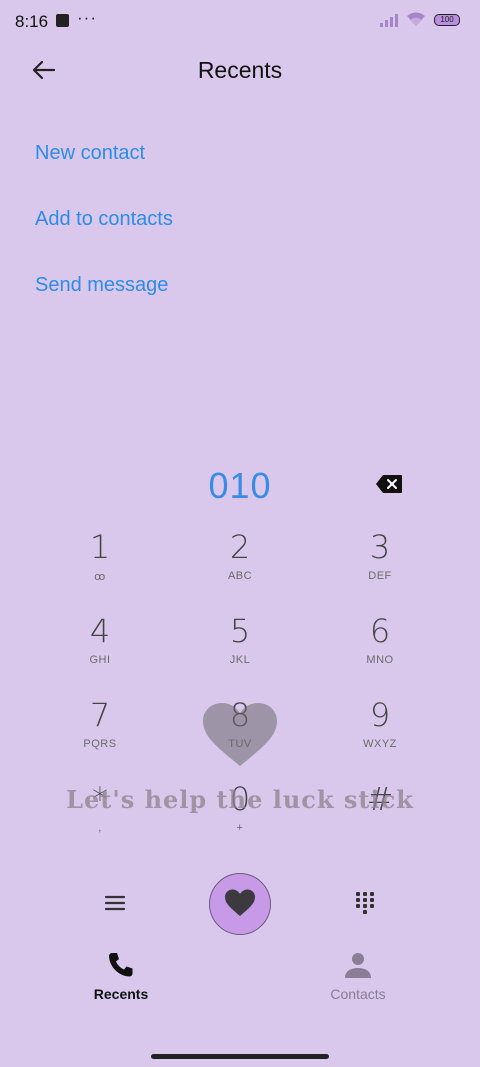 Image resolution: width=480 pixels, height=1067 pixels. Describe the element at coordinates (416, 19) in the screenshot. I see `wifi-icon` at that location.